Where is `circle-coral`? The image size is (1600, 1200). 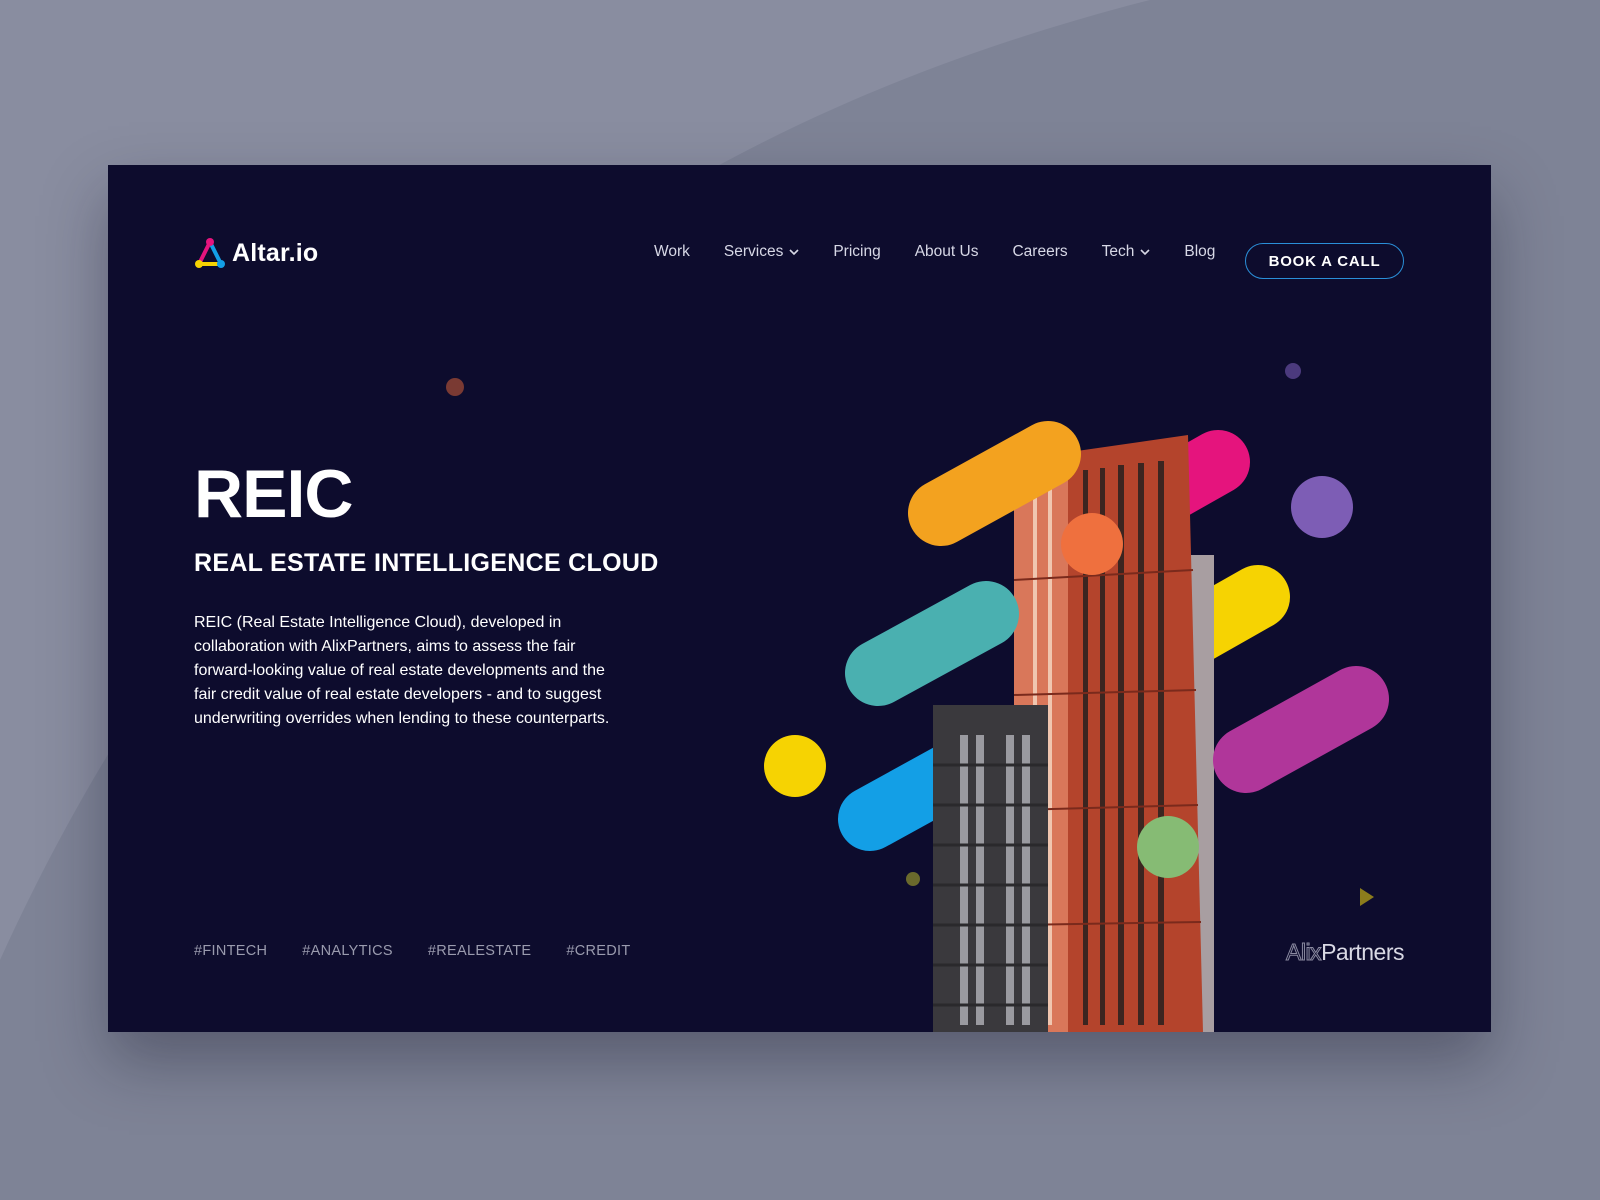 circle-coral is located at coordinates (1092, 544).